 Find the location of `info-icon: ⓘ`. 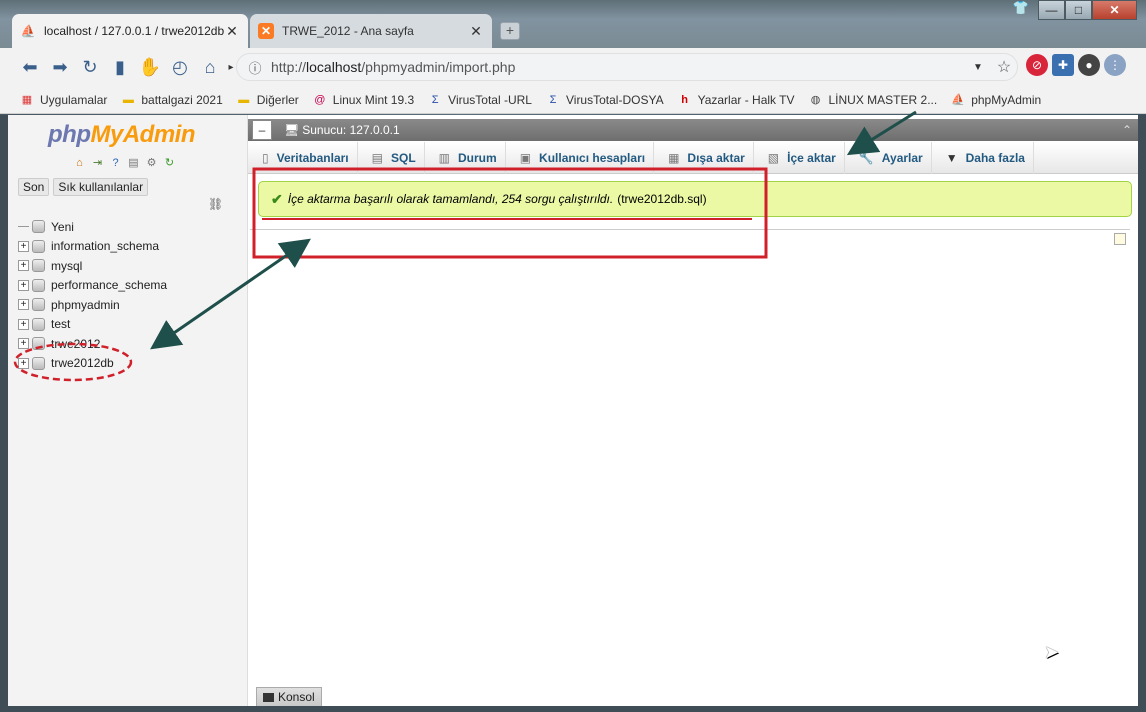

info-icon: ⓘ is located at coordinates (255, 67).